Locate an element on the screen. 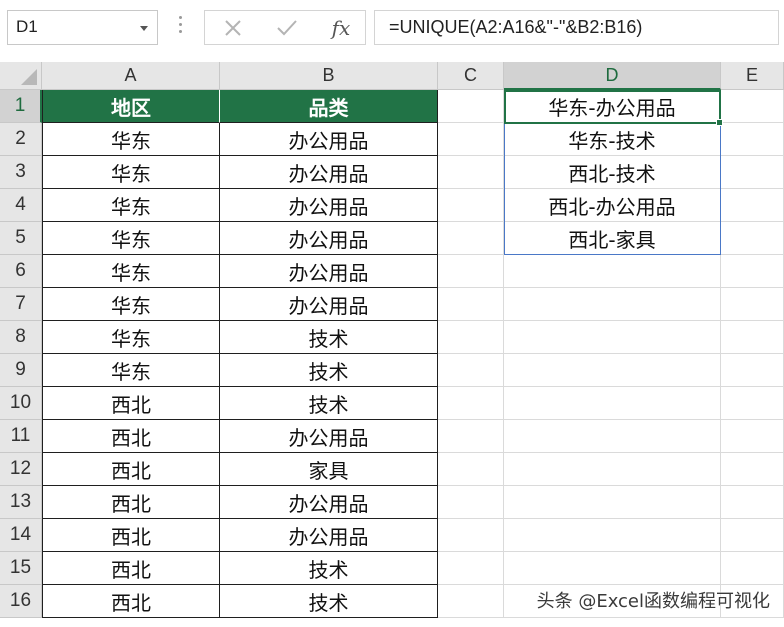  cell-b11: 办公用品 is located at coordinates (329, 436).